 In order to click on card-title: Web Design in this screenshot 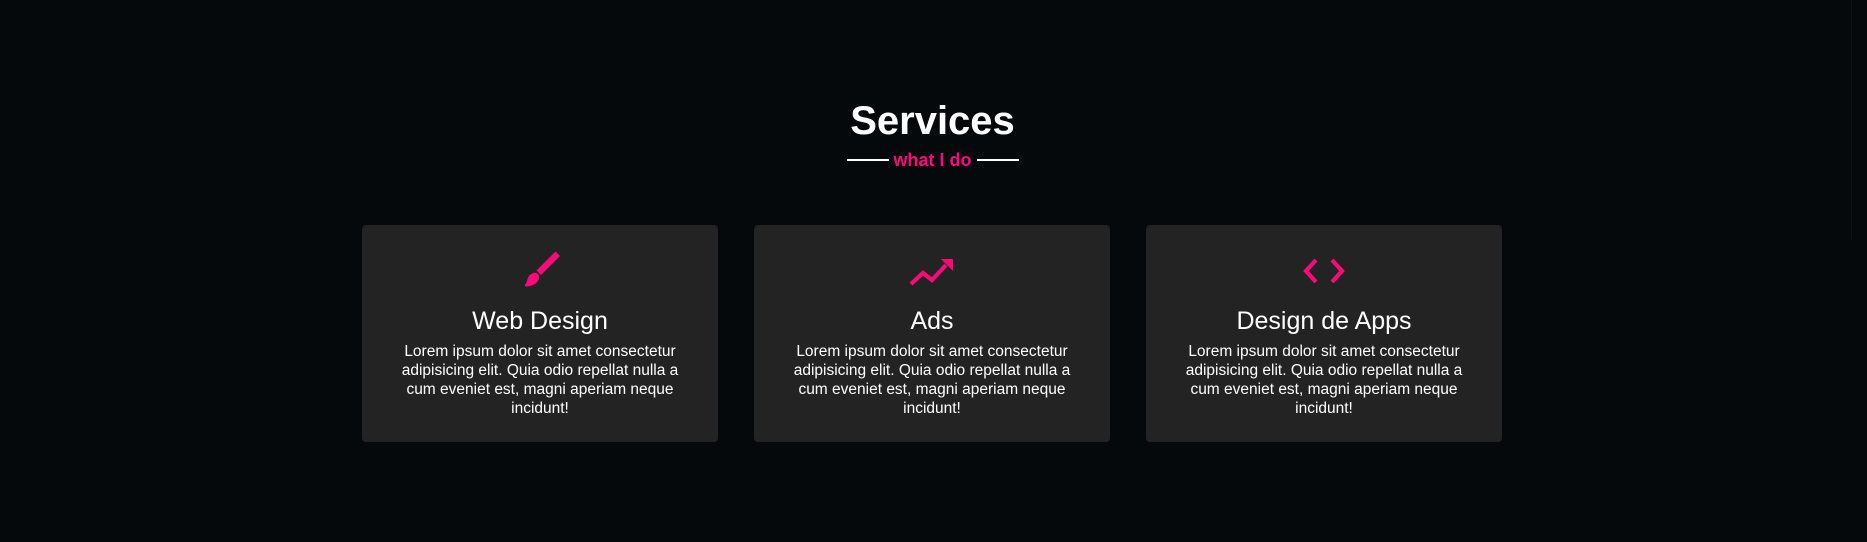, I will do `click(540, 321)`.